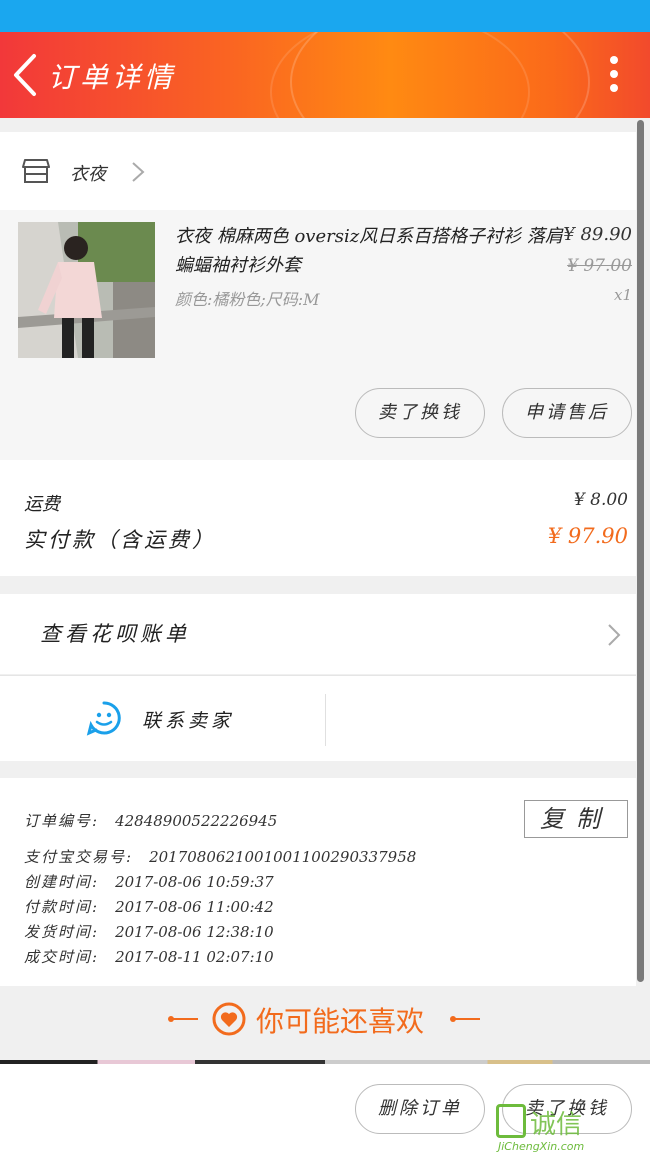 Image resolution: width=650 pixels, height=1155 pixels. Describe the element at coordinates (599, 266) in the screenshot. I see `original-price: ¥ 97.00` at that location.